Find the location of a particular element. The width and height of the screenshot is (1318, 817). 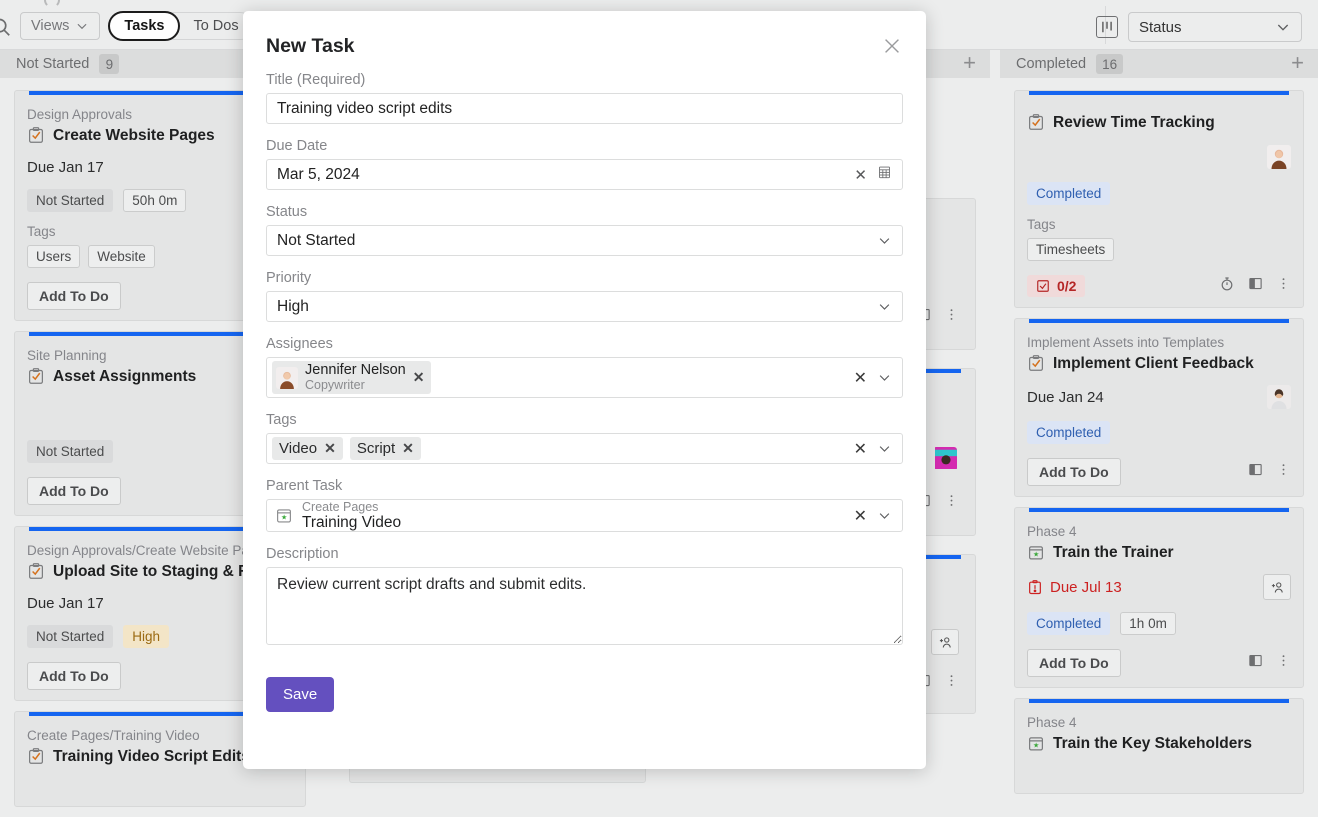

view-mode-segmented-control: Tasks To Dos is located at coordinates (181, 26).